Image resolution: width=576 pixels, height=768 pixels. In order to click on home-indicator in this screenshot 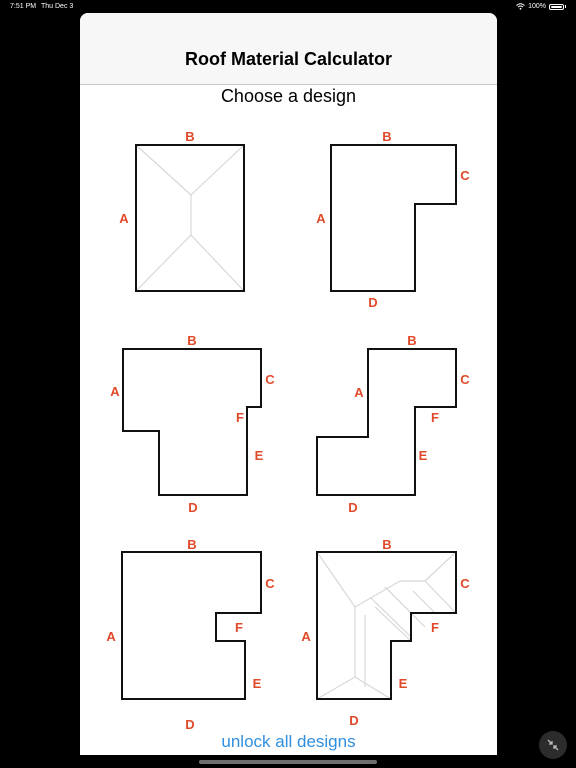, I will do `click(288, 762)`.